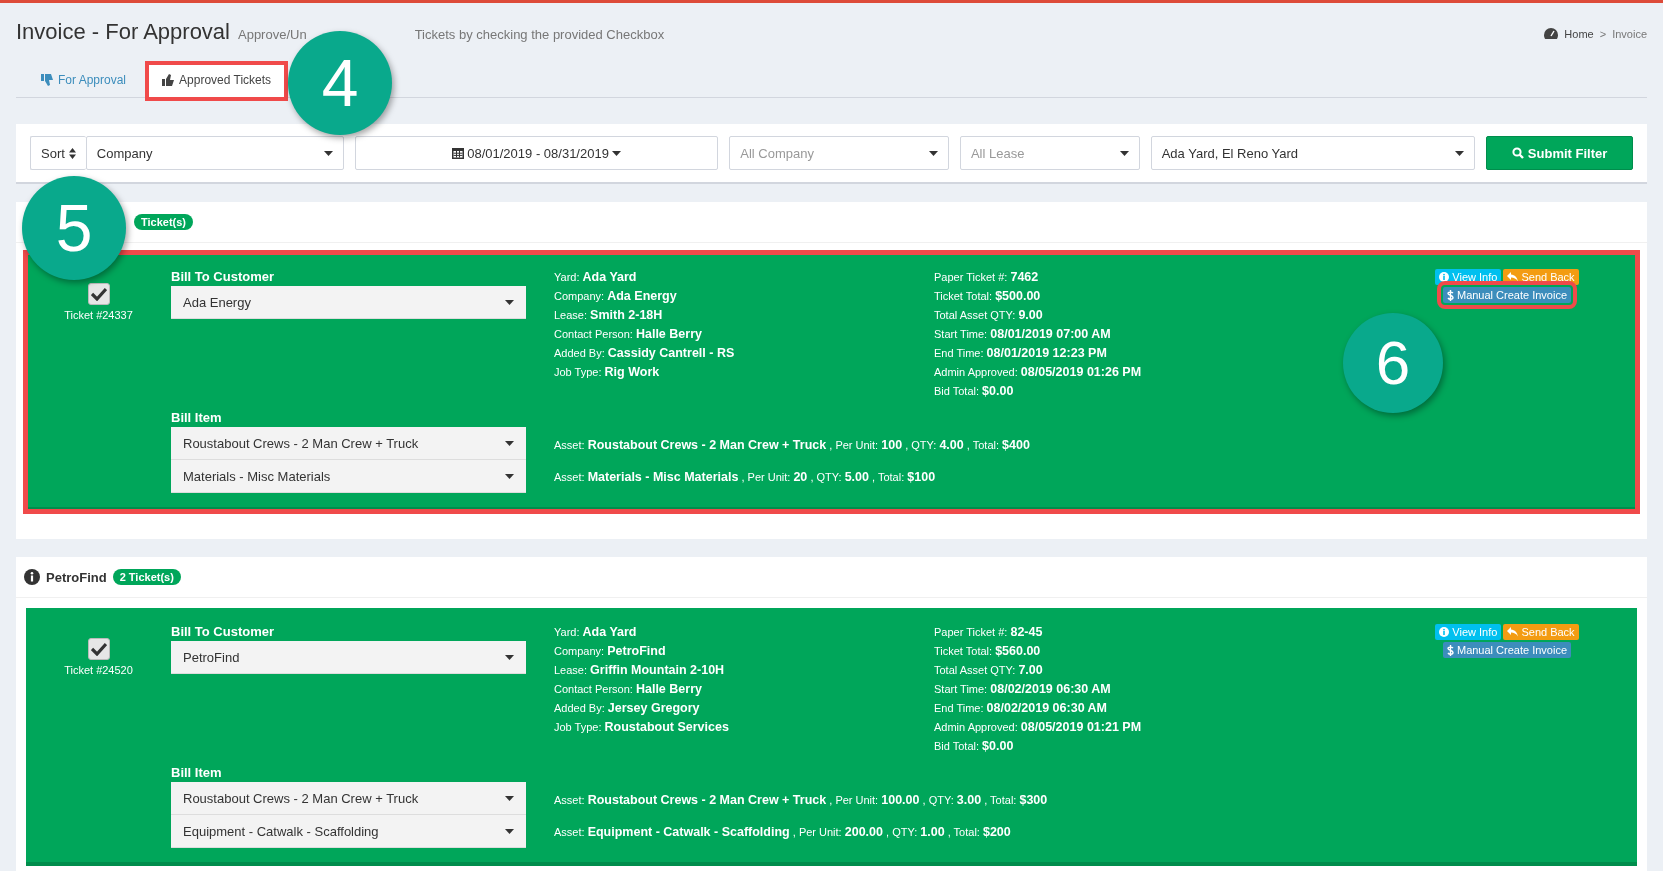 The image size is (1663, 871). What do you see at coordinates (1021, 708) in the screenshot?
I see `detail-line: End Time: 08/02/2019 06:30 AM` at bounding box center [1021, 708].